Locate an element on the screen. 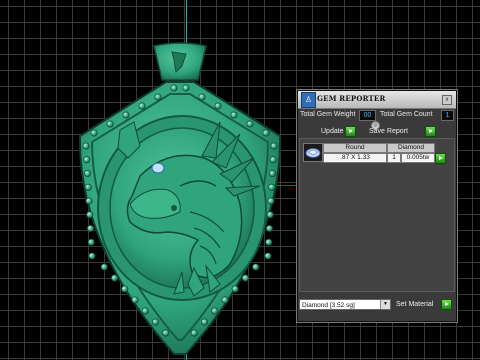  panel-titlebar: ♙ GEM REPORTER x is located at coordinates (377, 100).